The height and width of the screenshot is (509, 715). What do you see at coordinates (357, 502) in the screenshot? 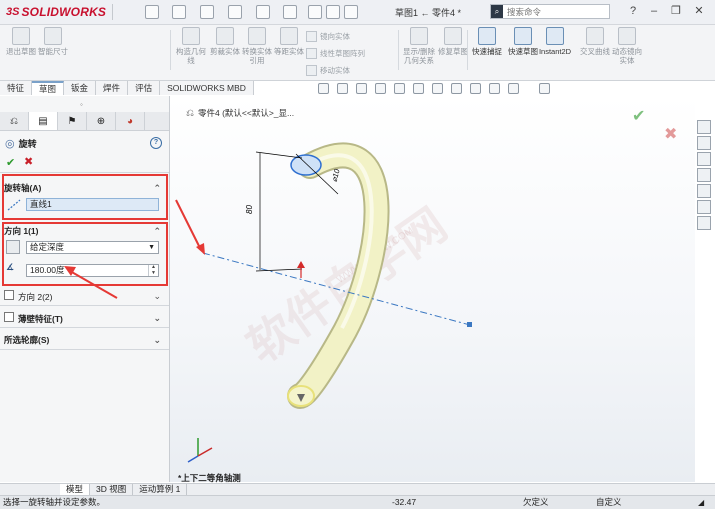
I see `status-bar: 选择一旋转轴并设定参数。 -32.47 欠定义 自定义 ◢` at bounding box center [357, 502].